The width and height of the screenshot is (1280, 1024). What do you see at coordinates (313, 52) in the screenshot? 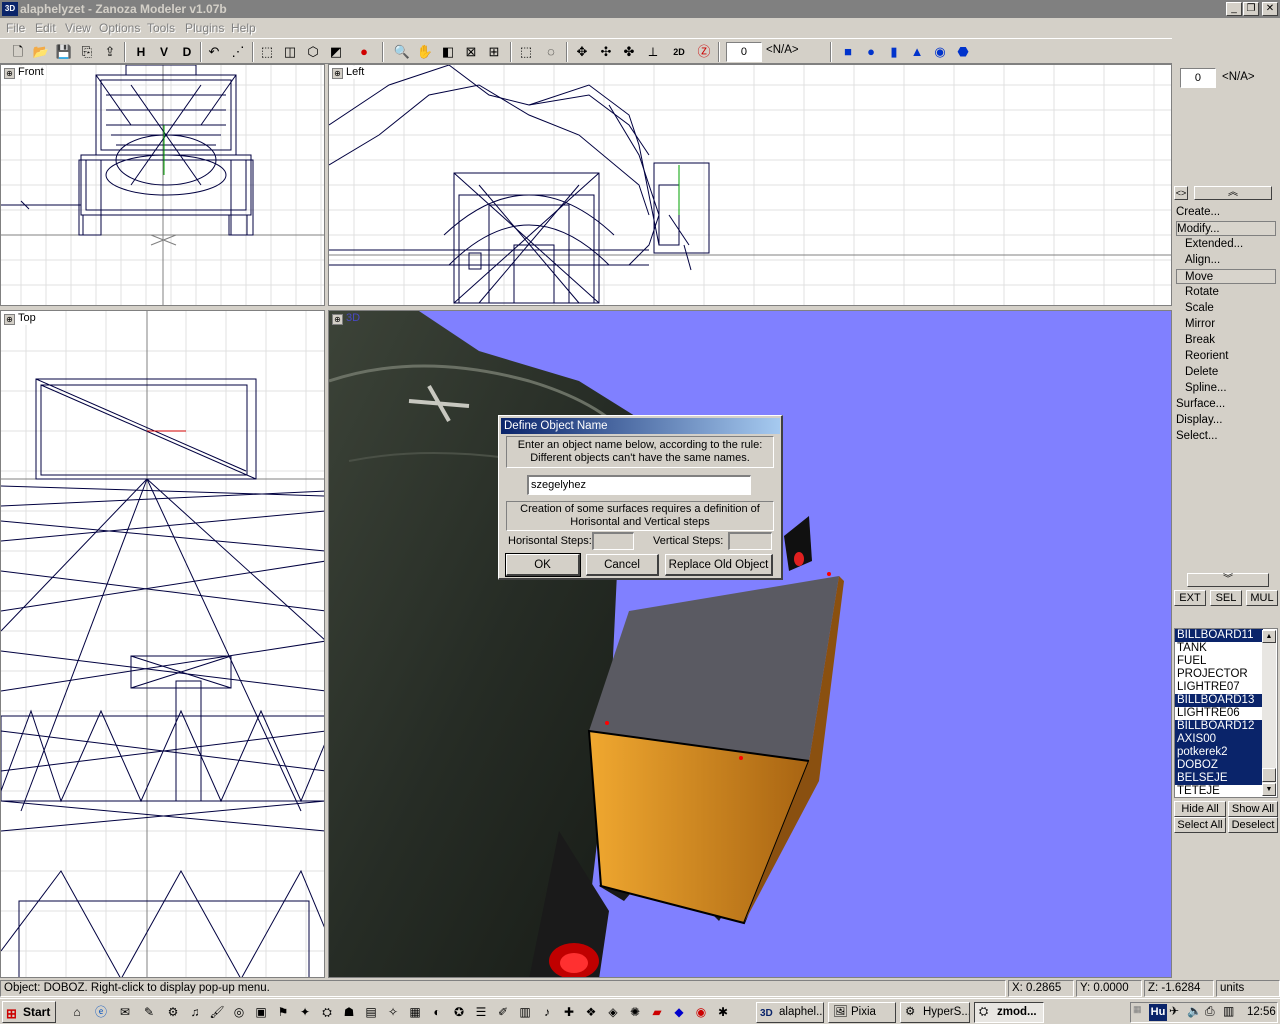
I see `wire-box-icon: ⬡` at bounding box center [313, 52].